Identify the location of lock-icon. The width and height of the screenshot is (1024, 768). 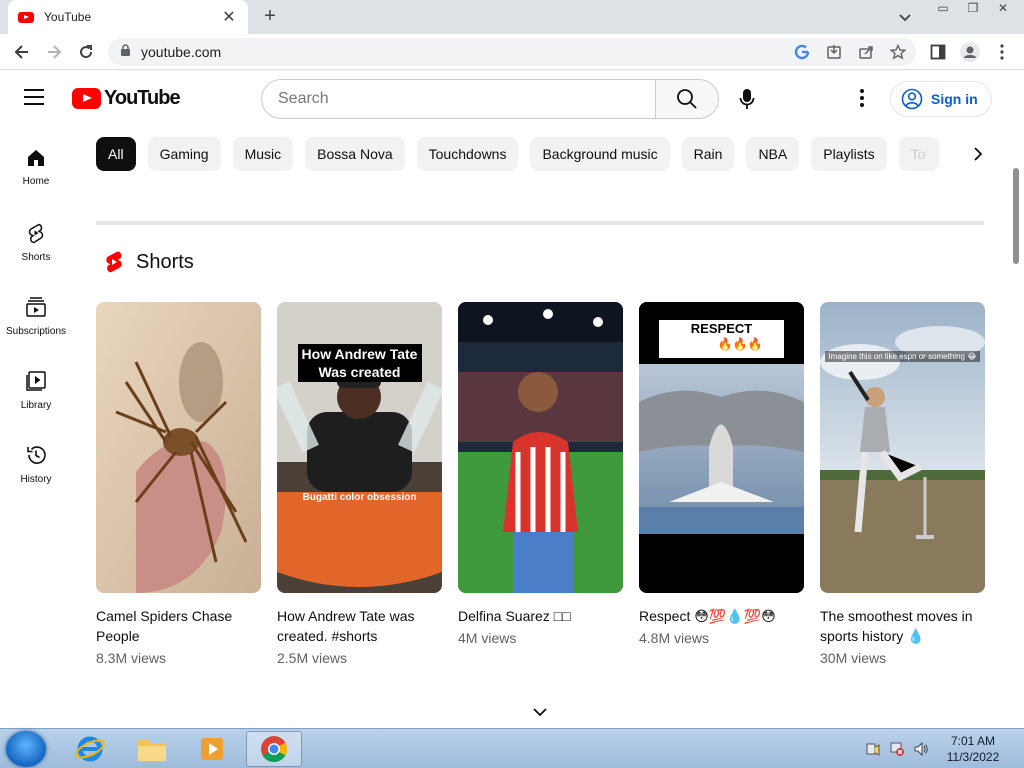
(125, 52).